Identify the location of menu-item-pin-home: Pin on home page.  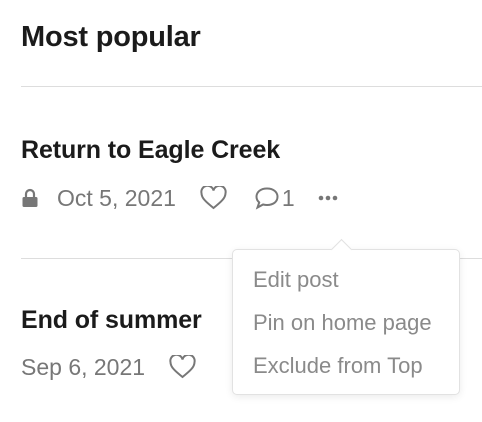
(342, 323).